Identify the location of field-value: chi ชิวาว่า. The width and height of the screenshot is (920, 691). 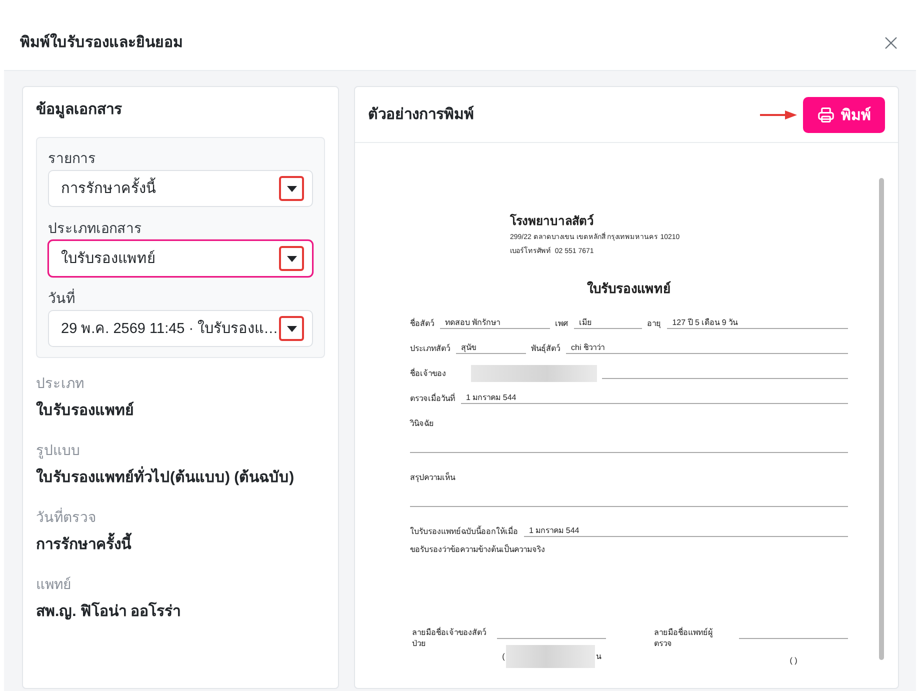
(707, 348).